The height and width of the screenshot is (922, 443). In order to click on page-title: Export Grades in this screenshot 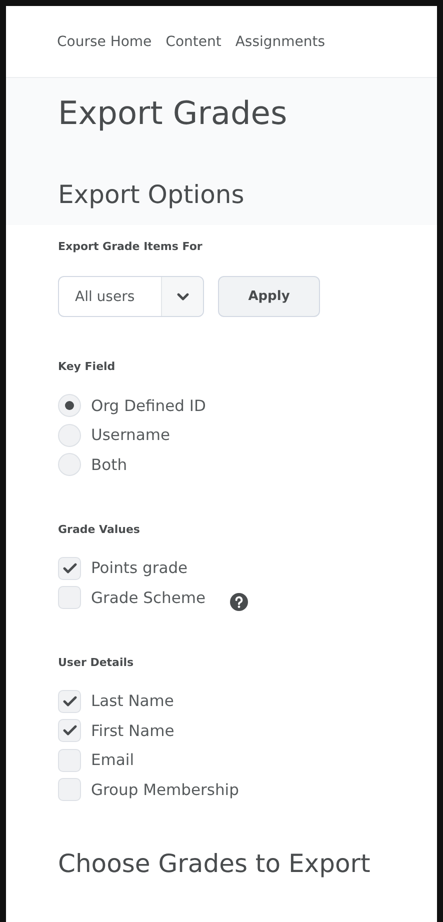, I will do `click(173, 113)`.